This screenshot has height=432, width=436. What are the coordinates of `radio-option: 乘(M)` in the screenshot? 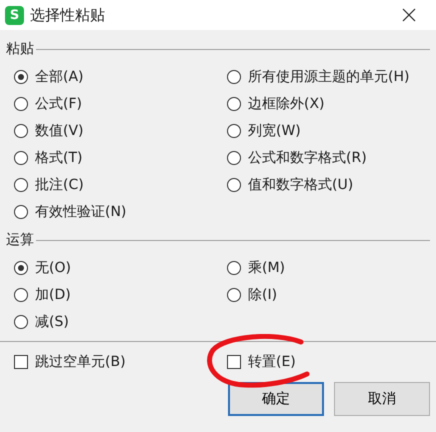 It's located at (328, 267).